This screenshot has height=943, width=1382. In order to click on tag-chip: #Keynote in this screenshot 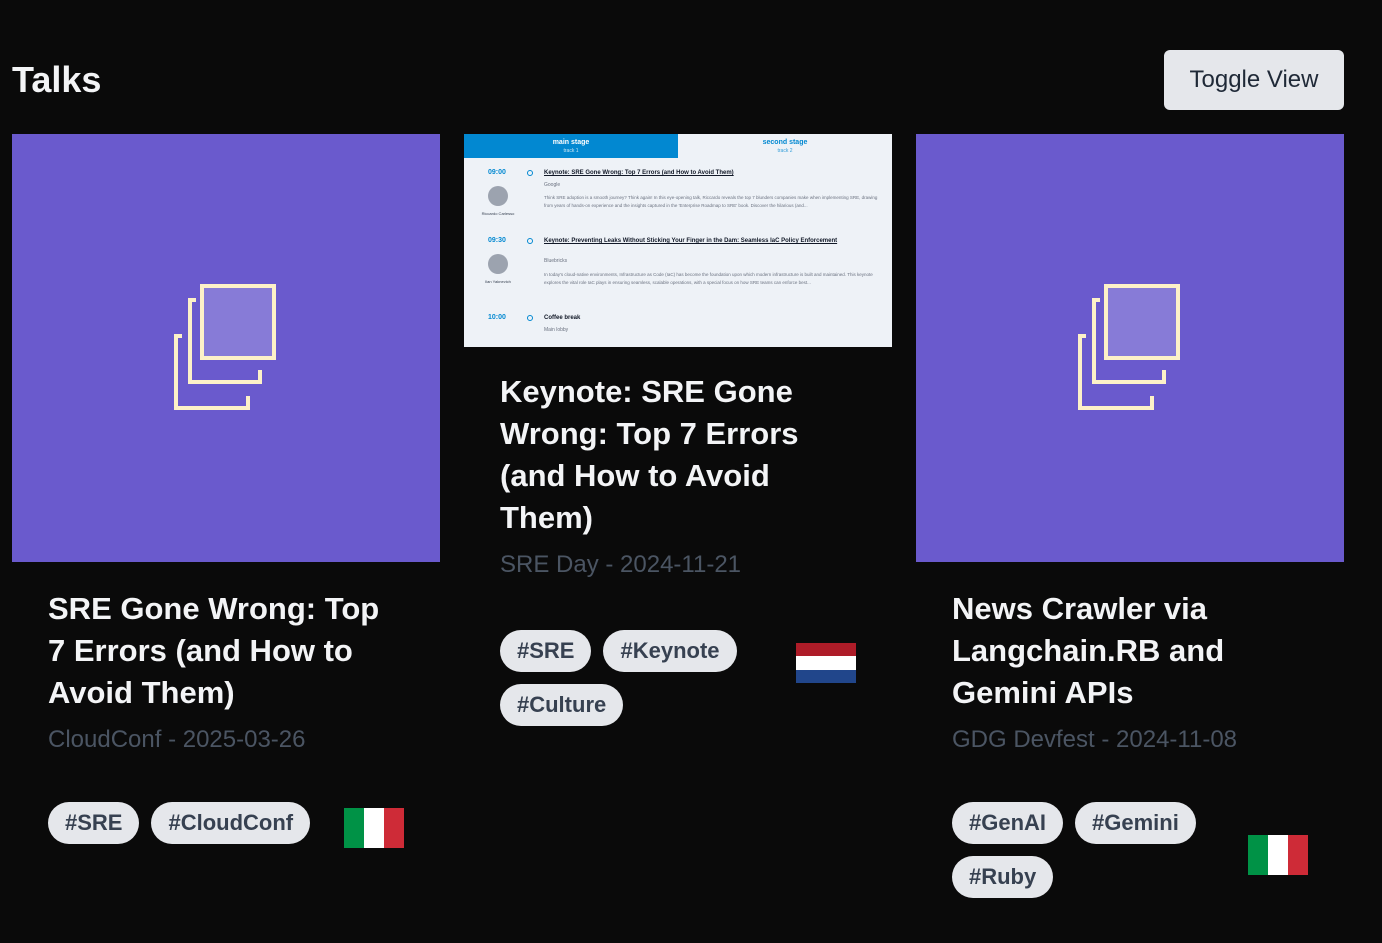, I will do `click(670, 651)`.